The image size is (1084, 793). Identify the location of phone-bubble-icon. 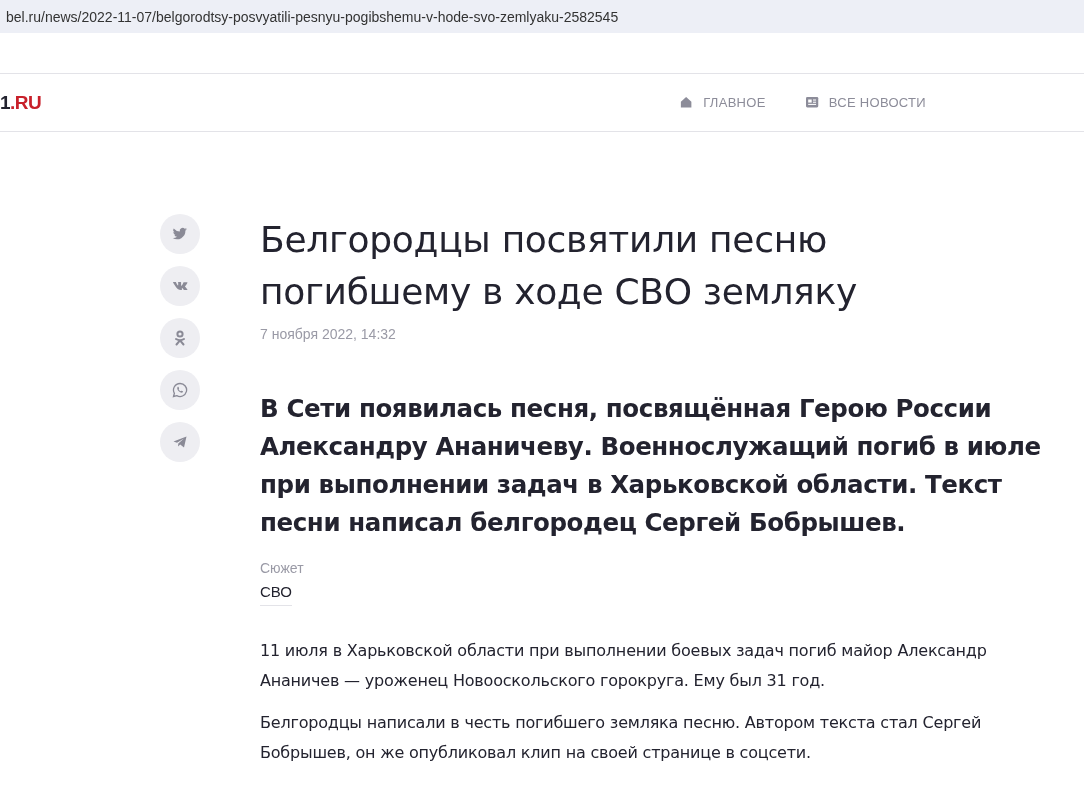
(180, 390).